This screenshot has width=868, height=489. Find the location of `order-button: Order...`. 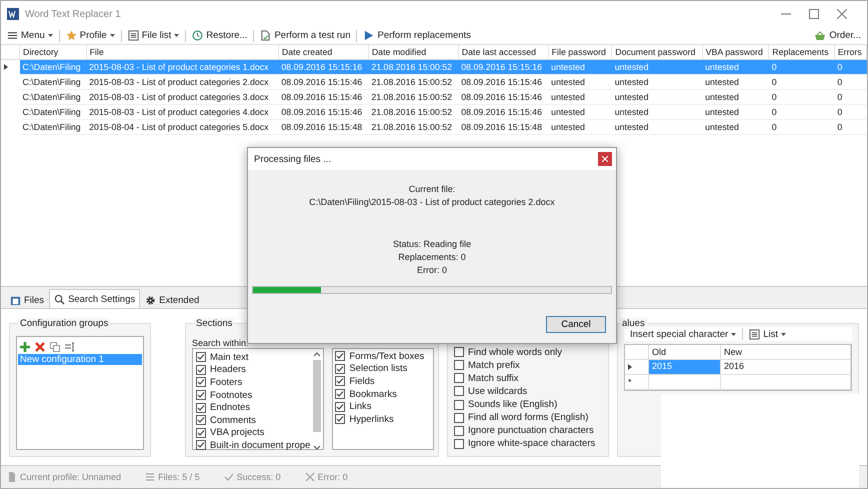

order-button: Order... is located at coordinates (837, 35).